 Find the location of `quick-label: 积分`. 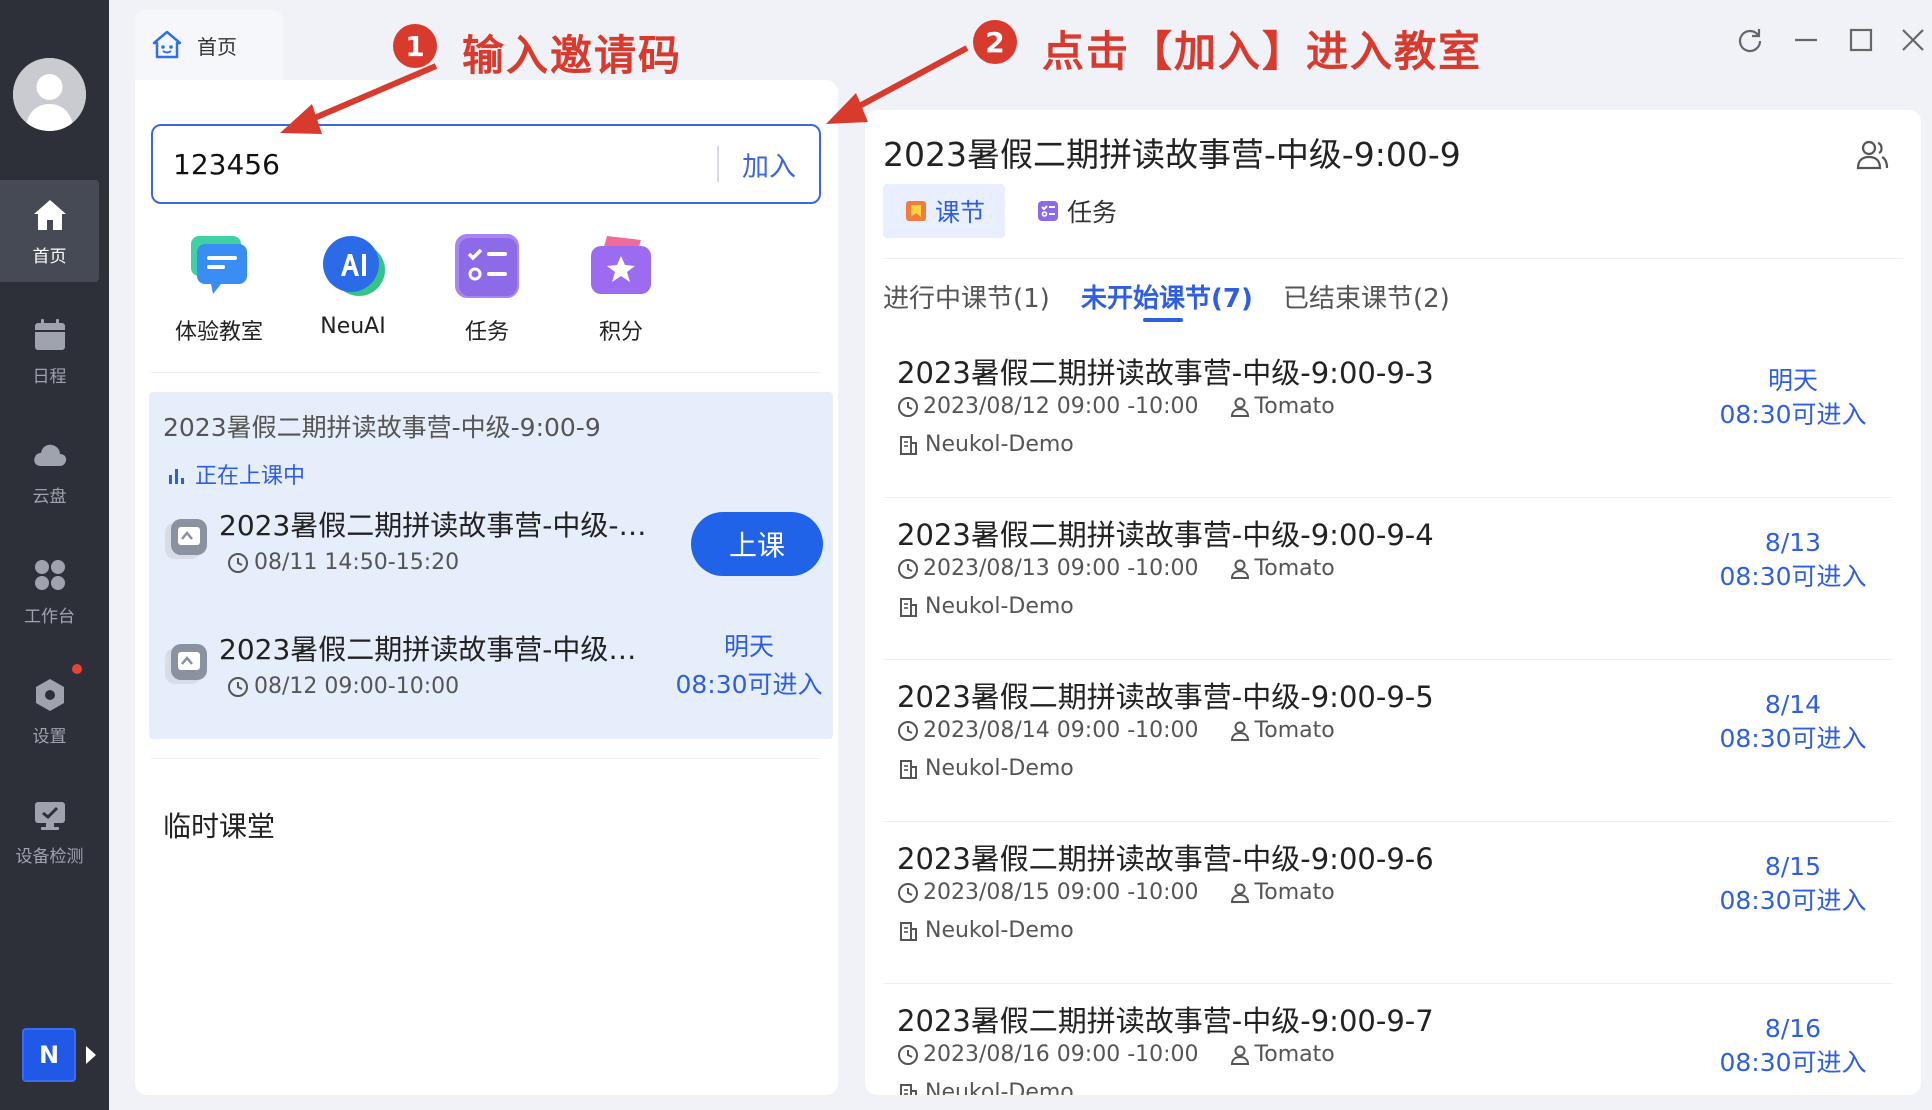

quick-label: 积分 is located at coordinates (620, 332).